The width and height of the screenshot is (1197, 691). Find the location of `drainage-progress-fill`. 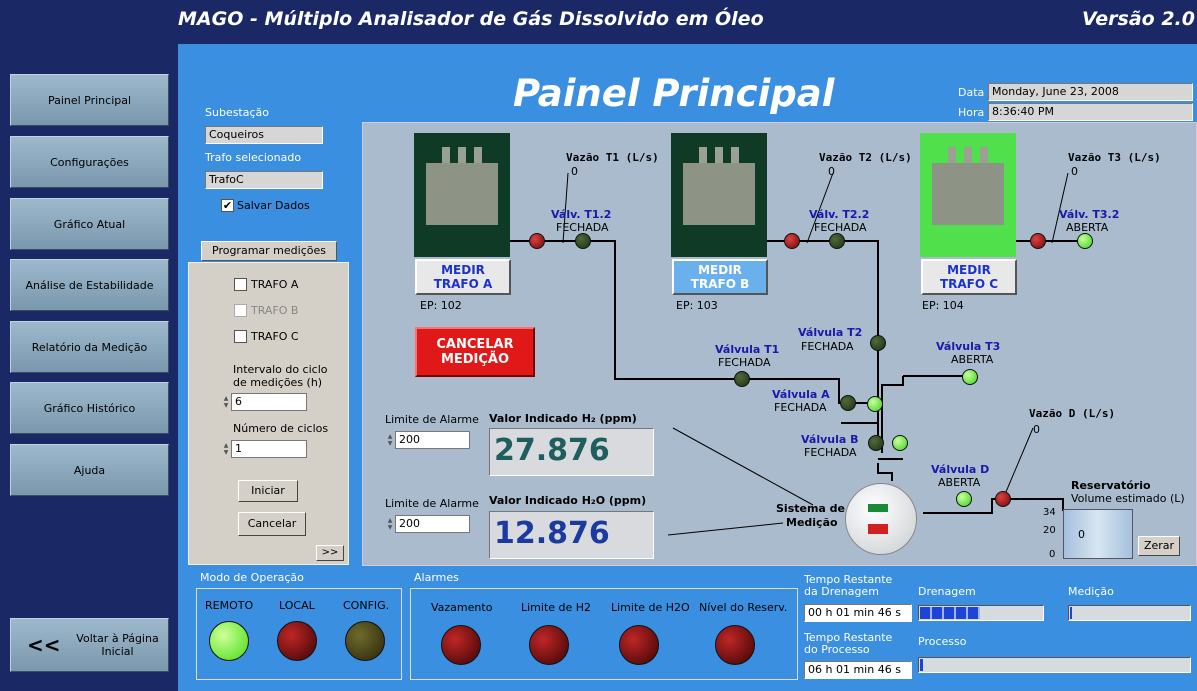

drainage-progress-fill is located at coordinates (950, 613).